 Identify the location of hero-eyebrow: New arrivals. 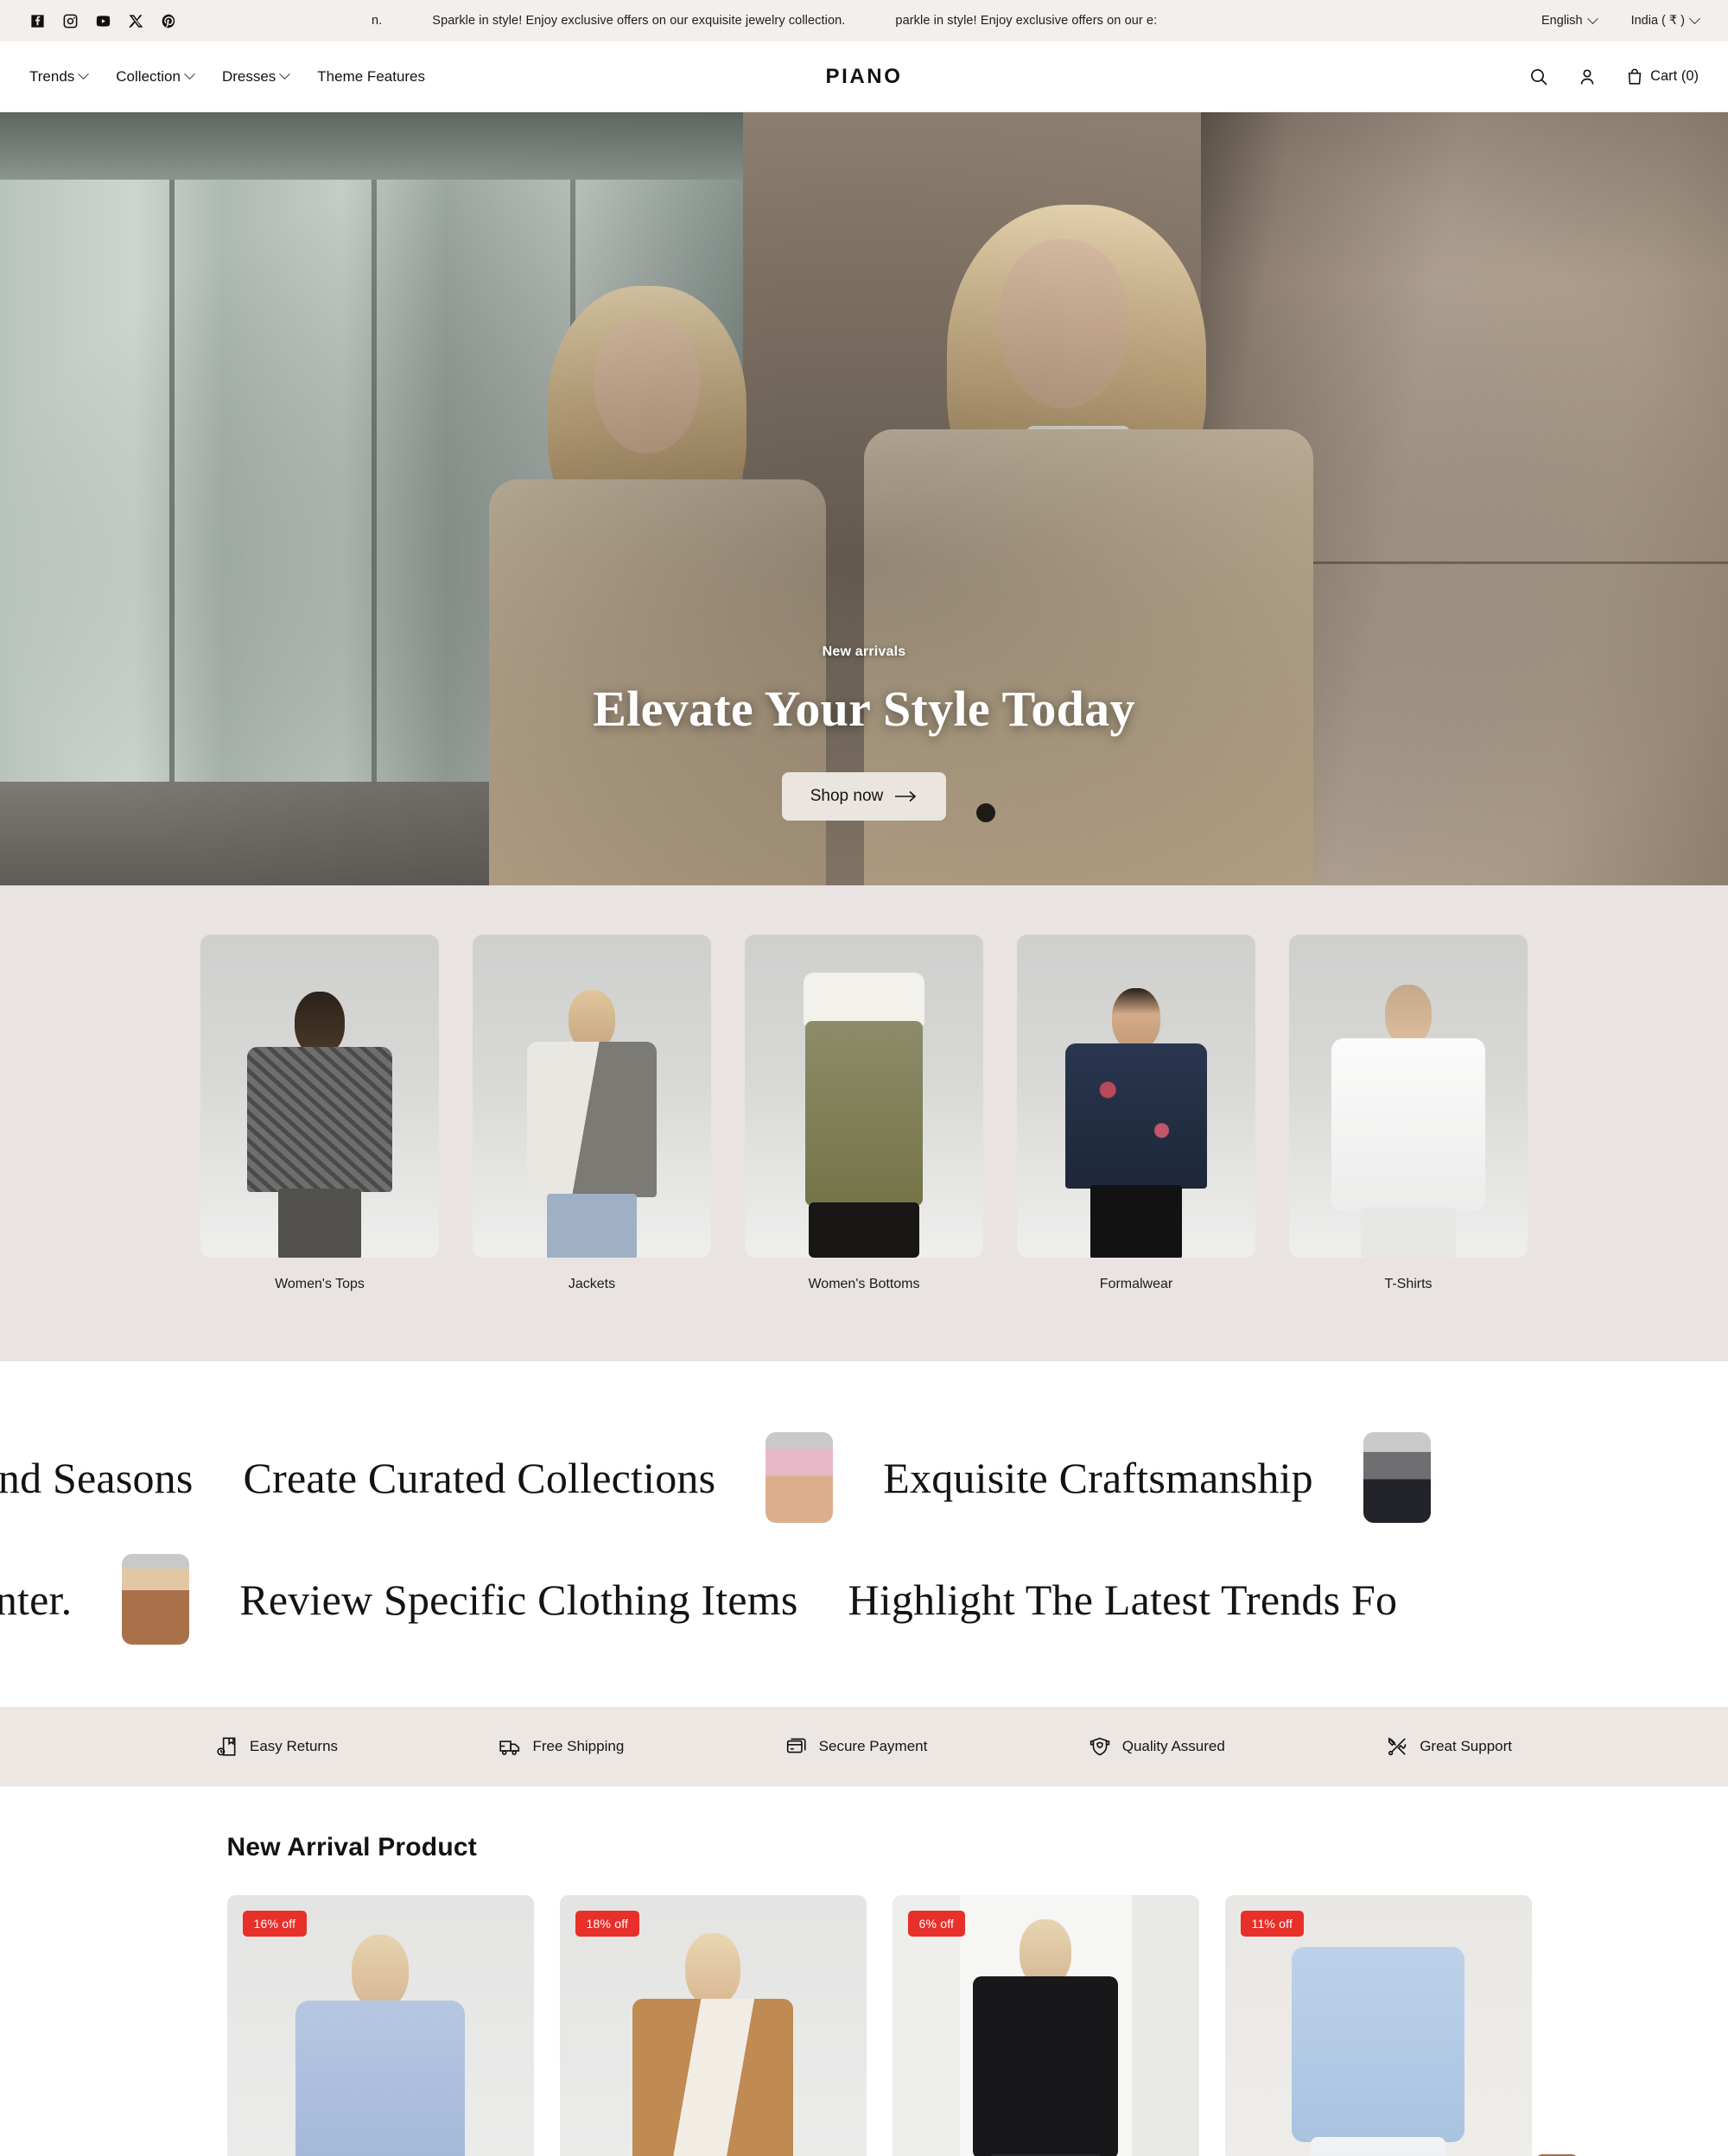
(864, 652).